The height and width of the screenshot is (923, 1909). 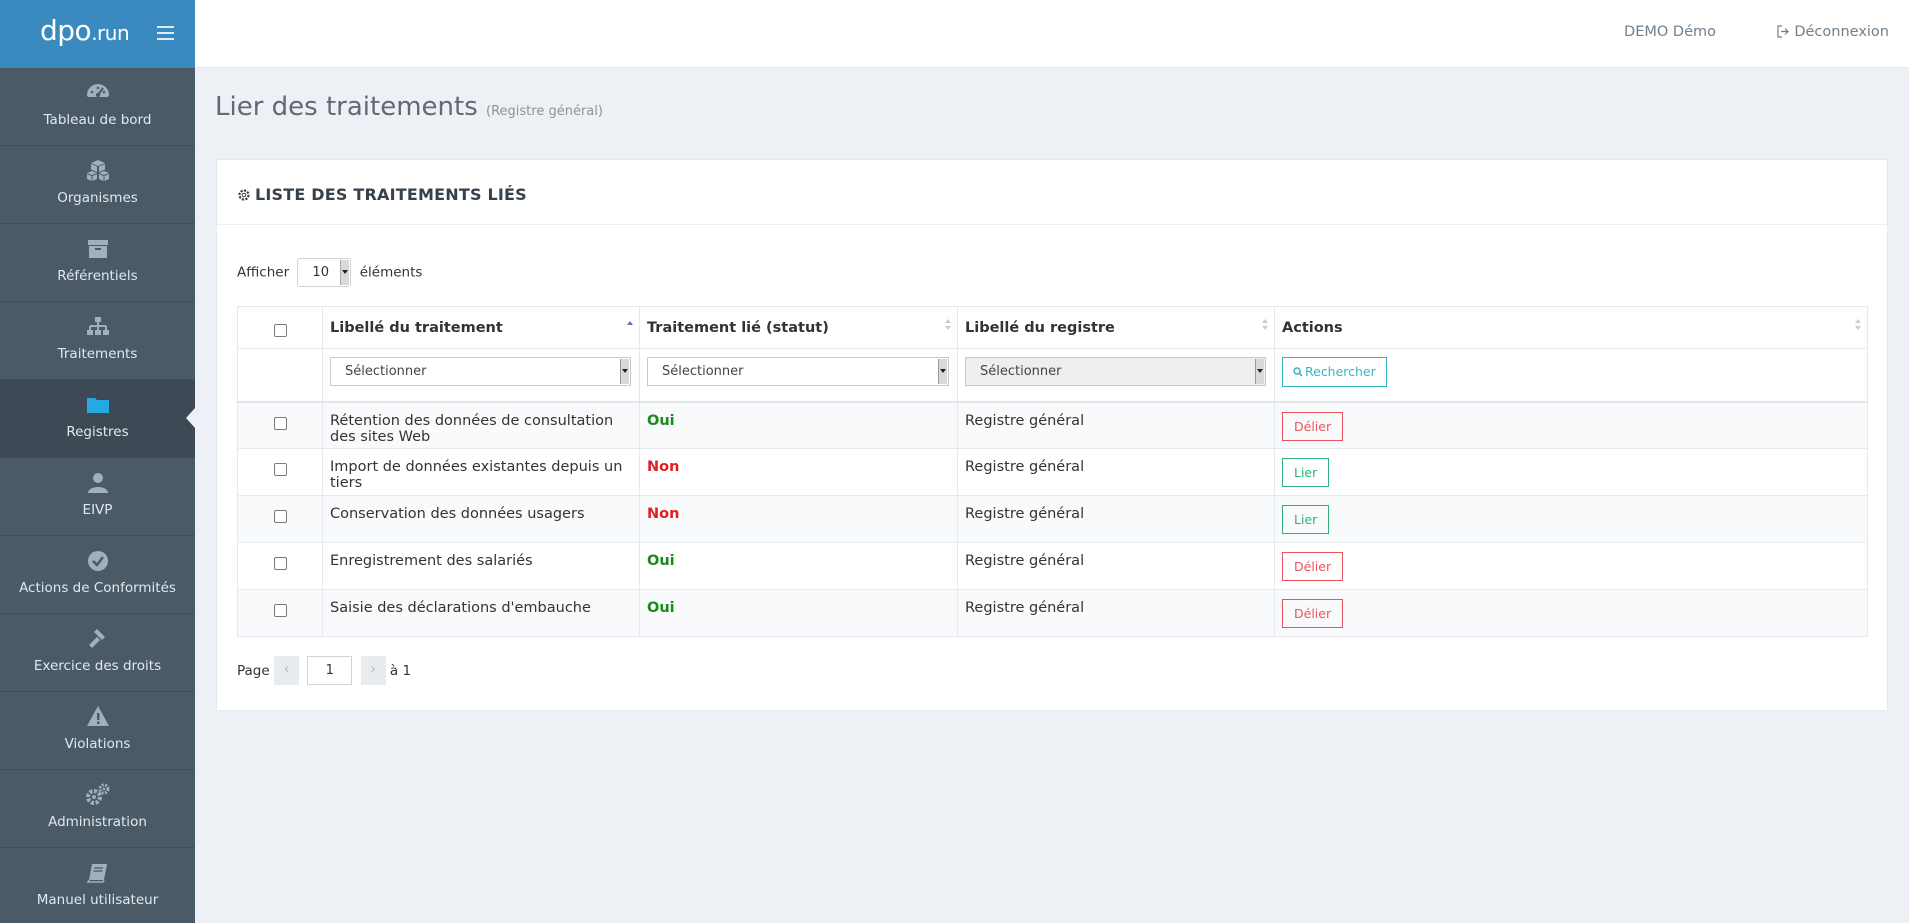 I want to click on sidebar-item-organismes: Organismes, so click(x=97, y=185).